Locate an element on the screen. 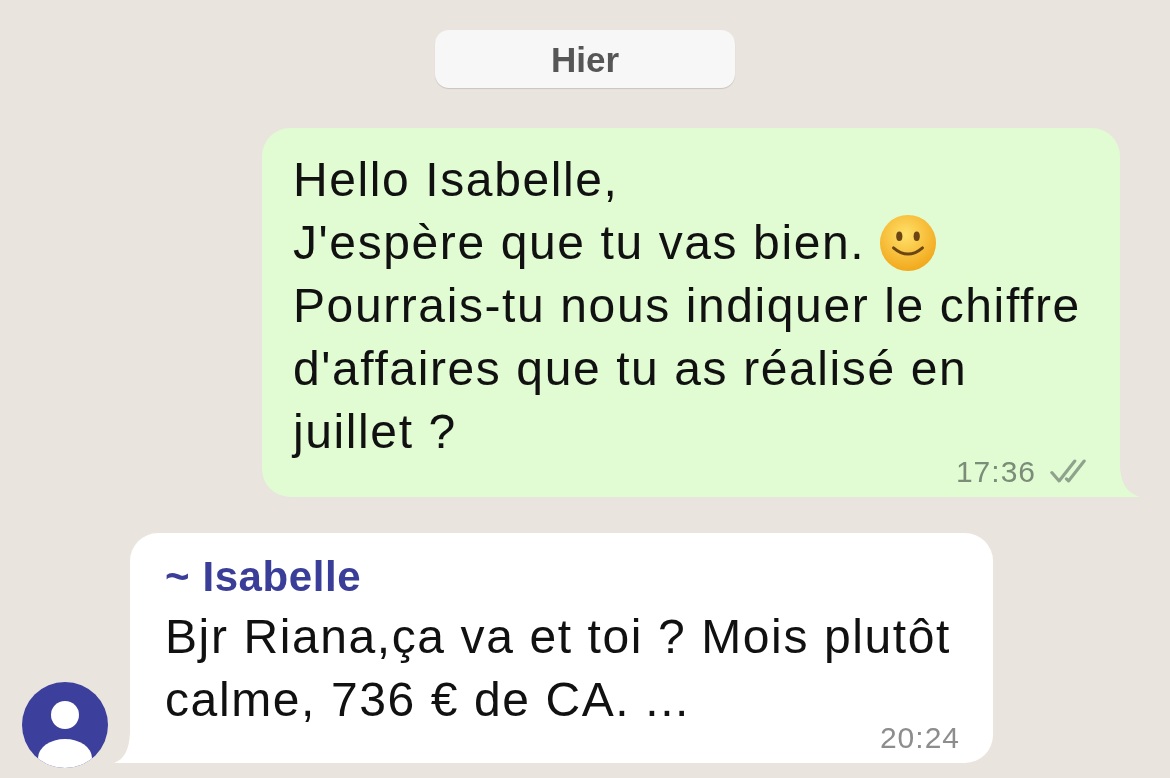  sender-name: ~ Isabelle is located at coordinates (264, 577).